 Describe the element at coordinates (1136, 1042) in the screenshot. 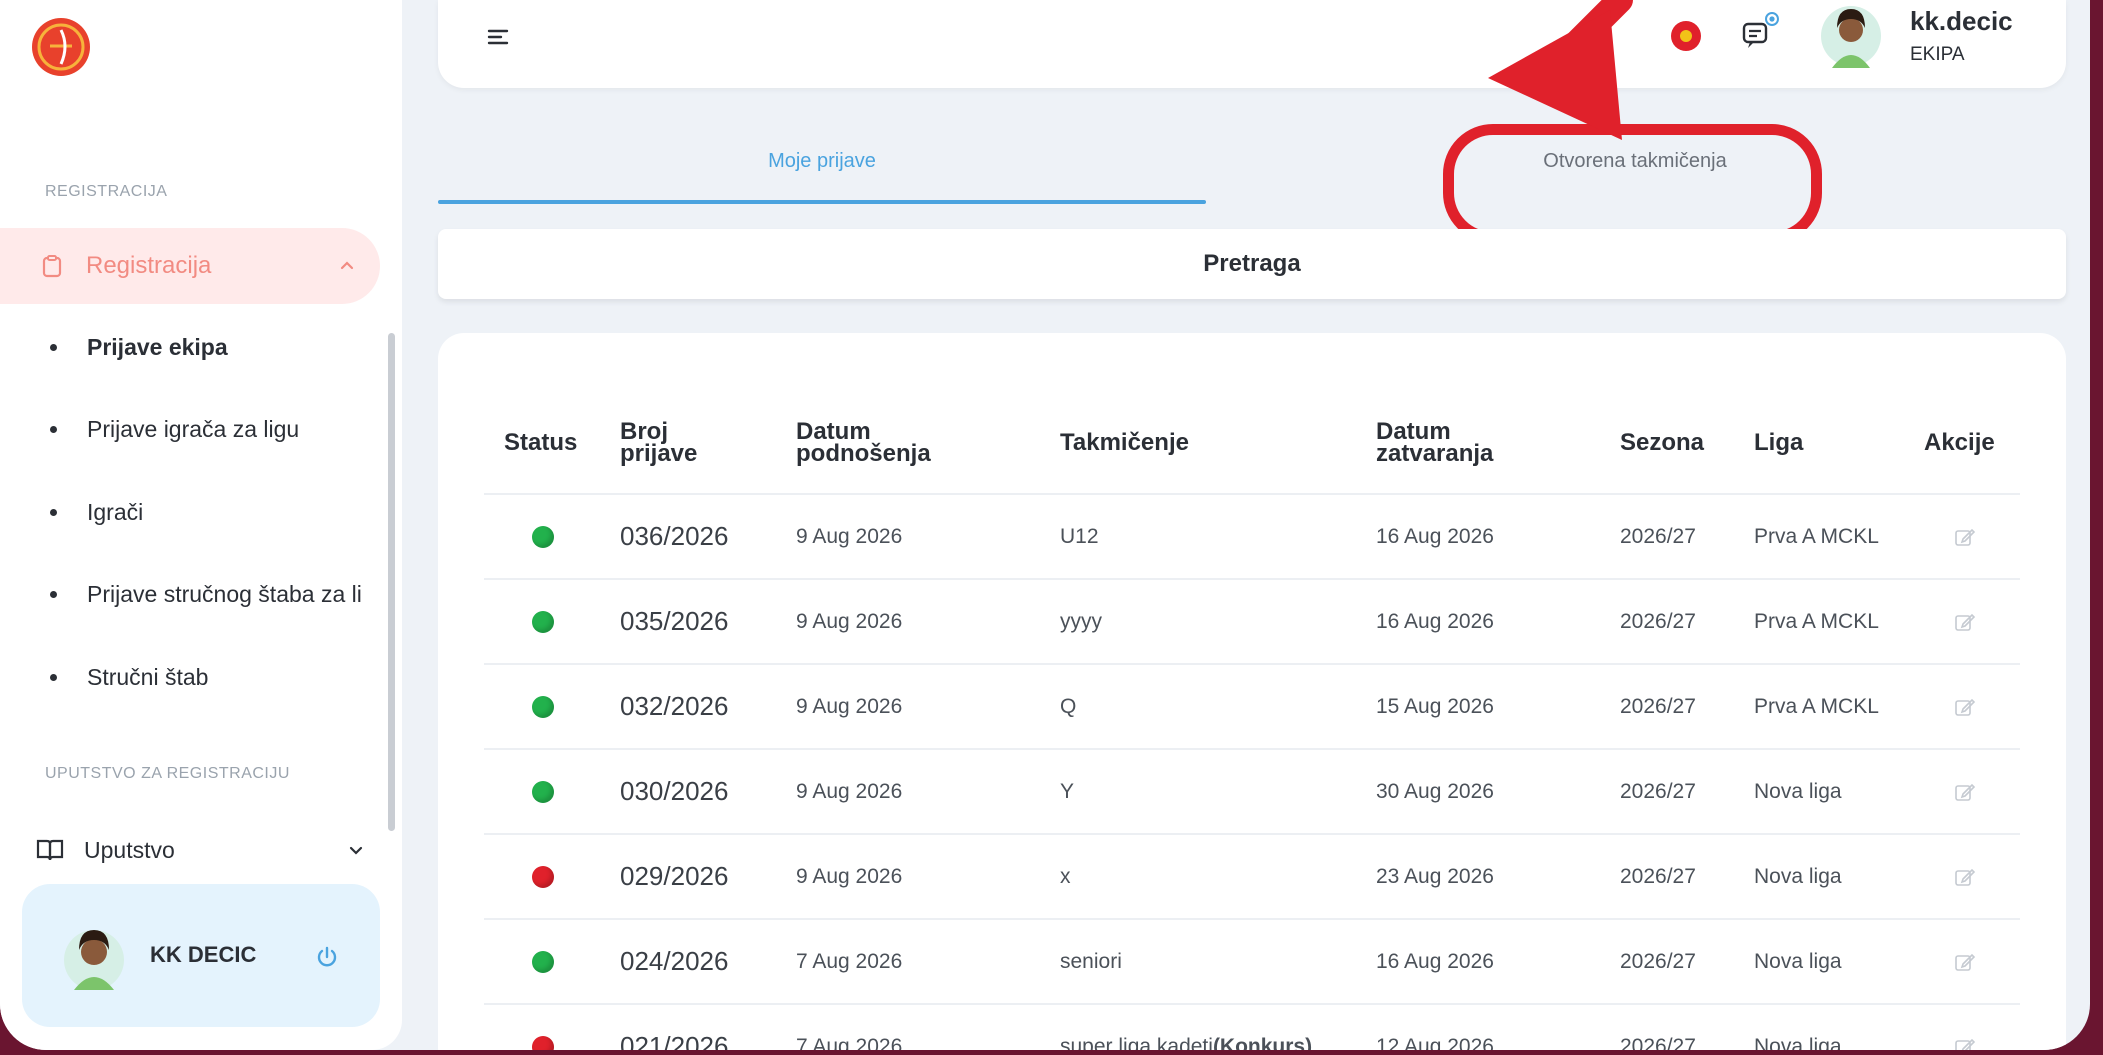

I see `takmicenje-name: super liga kadeti` at that location.